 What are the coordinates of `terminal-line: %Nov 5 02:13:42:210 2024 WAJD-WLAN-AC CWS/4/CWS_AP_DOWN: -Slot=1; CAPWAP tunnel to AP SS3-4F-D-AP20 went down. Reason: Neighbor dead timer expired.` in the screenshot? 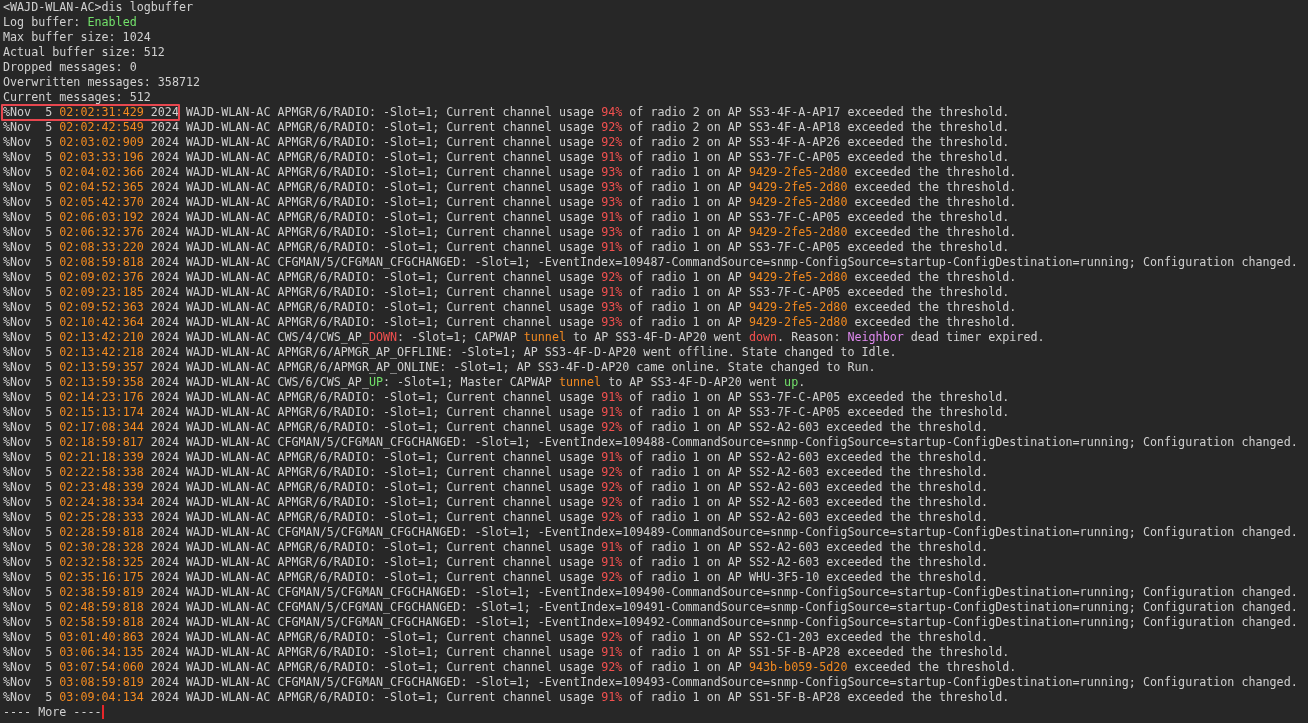 It's located at (524, 337).